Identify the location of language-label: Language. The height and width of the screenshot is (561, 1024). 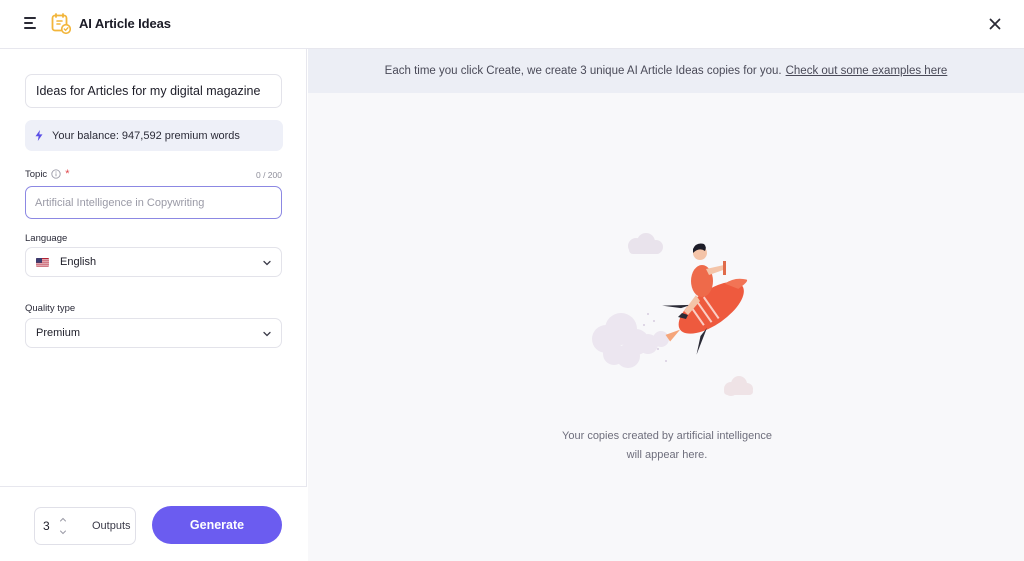
(46, 238).